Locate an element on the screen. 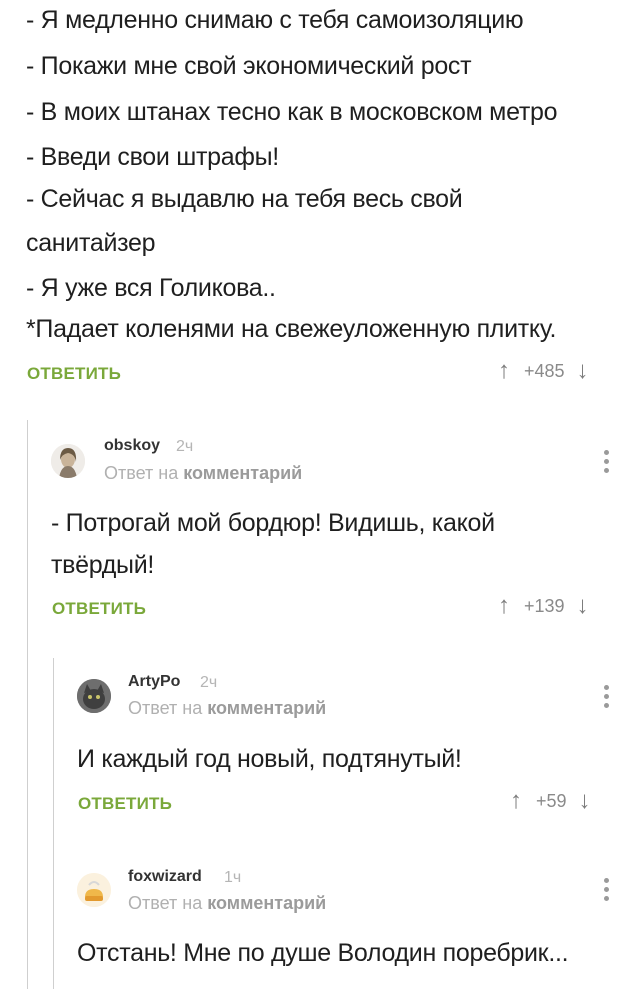 The image size is (640, 989). vote-bar: ↑ +139 ↓ is located at coordinates (543, 606).